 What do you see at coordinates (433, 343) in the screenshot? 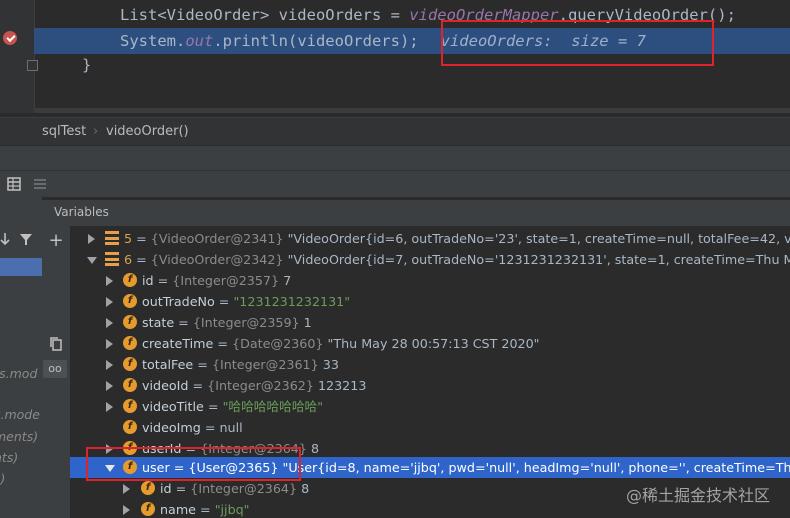
I see `var-value: "Thu May 28 00:57:13 CST 2020"` at bounding box center [433, 343].